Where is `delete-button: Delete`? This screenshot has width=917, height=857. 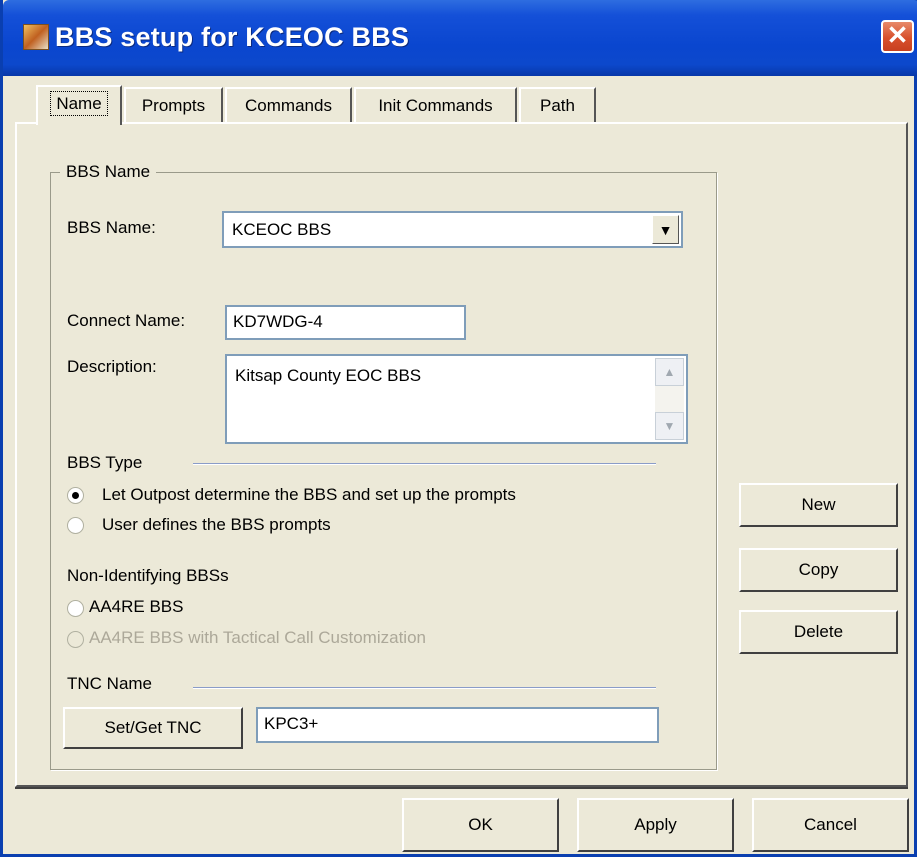
delete-button: Delete is located at coordinates (818, 632).